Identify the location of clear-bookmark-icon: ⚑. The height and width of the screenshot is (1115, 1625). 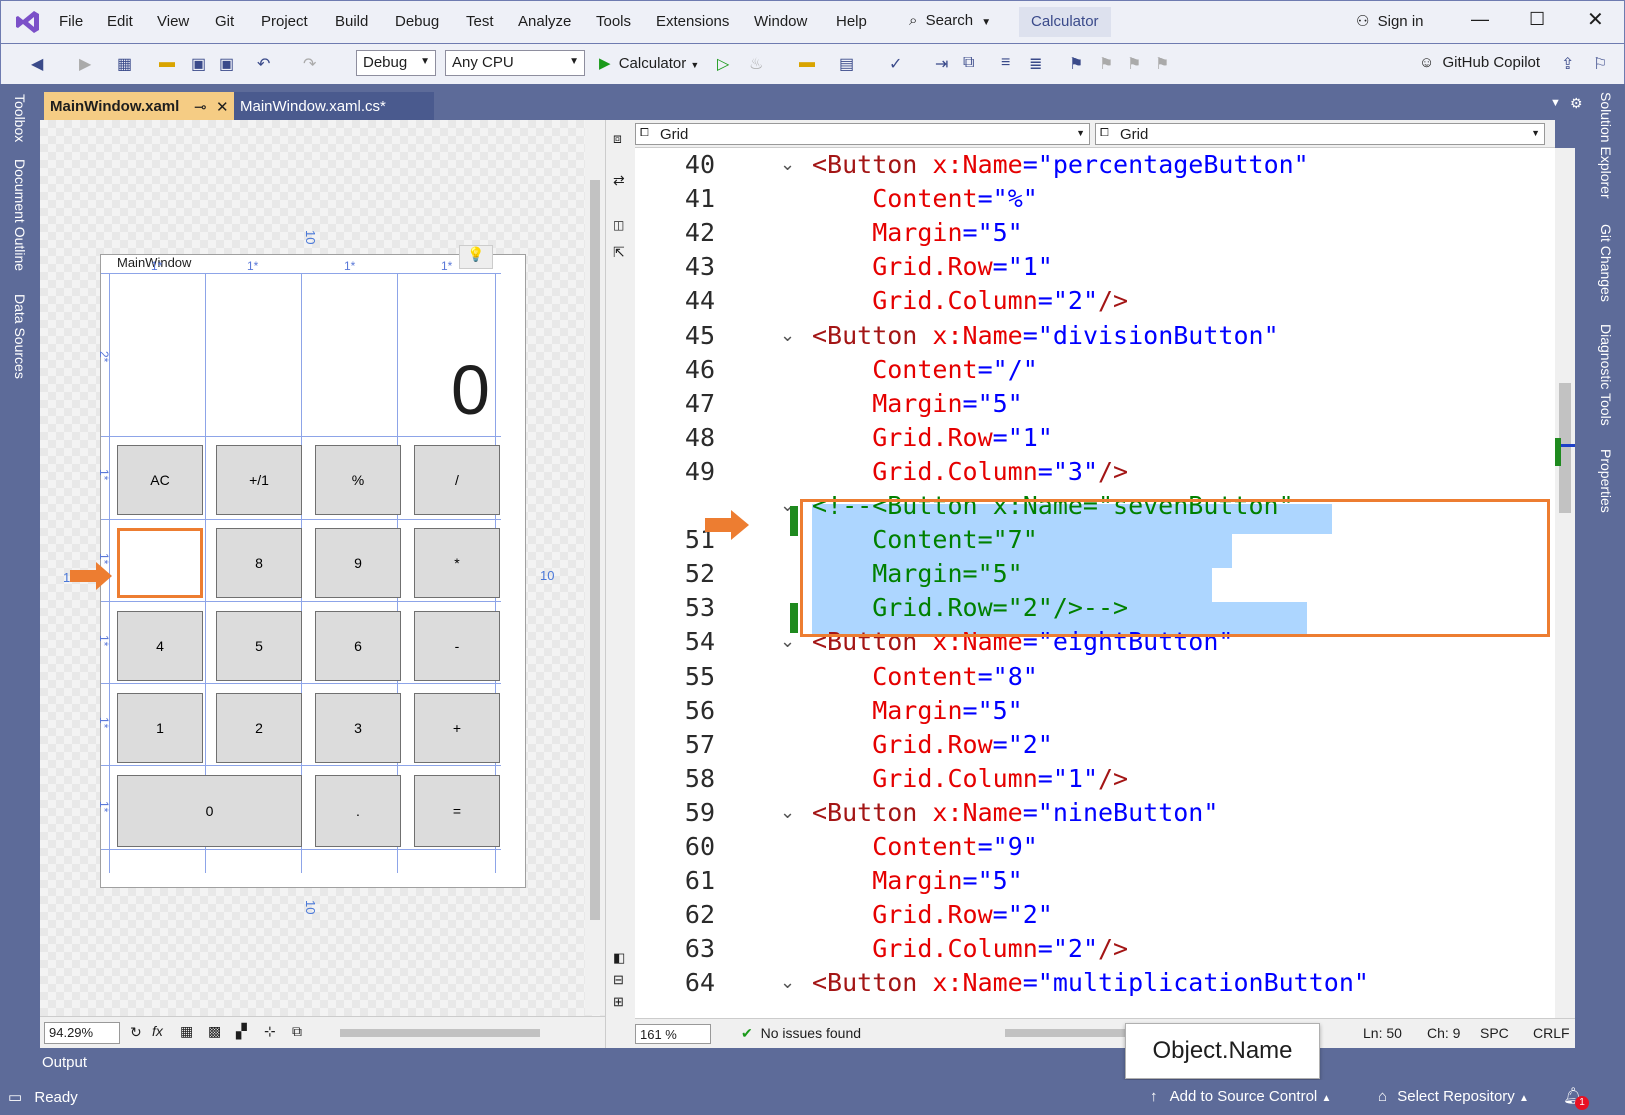
(1162, 64).